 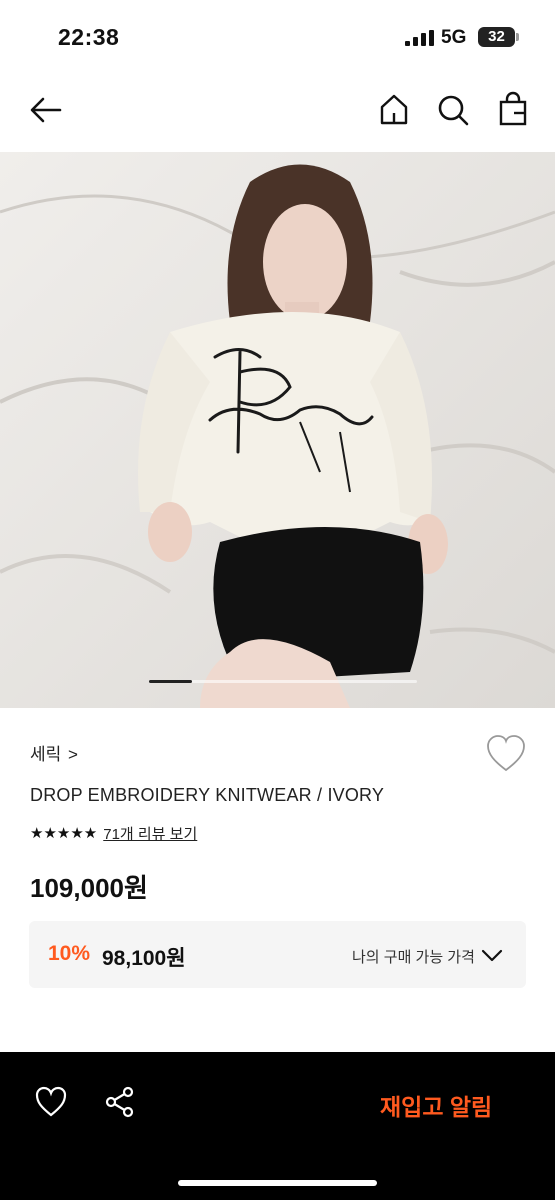 I want to click on back-arrow-icon, so click(x=46, y=110).